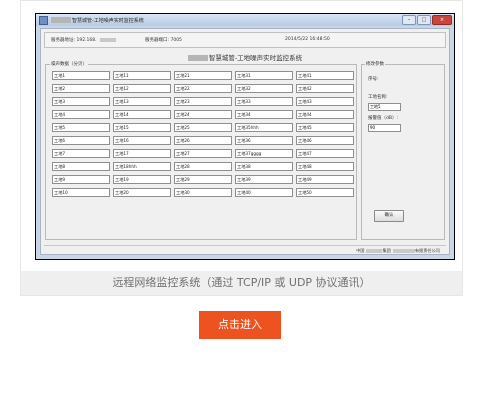  What do you see at coordinates (264, 88) in the screenshot?
I see `site-cell: 工地32` at bounding box center [264, 88].